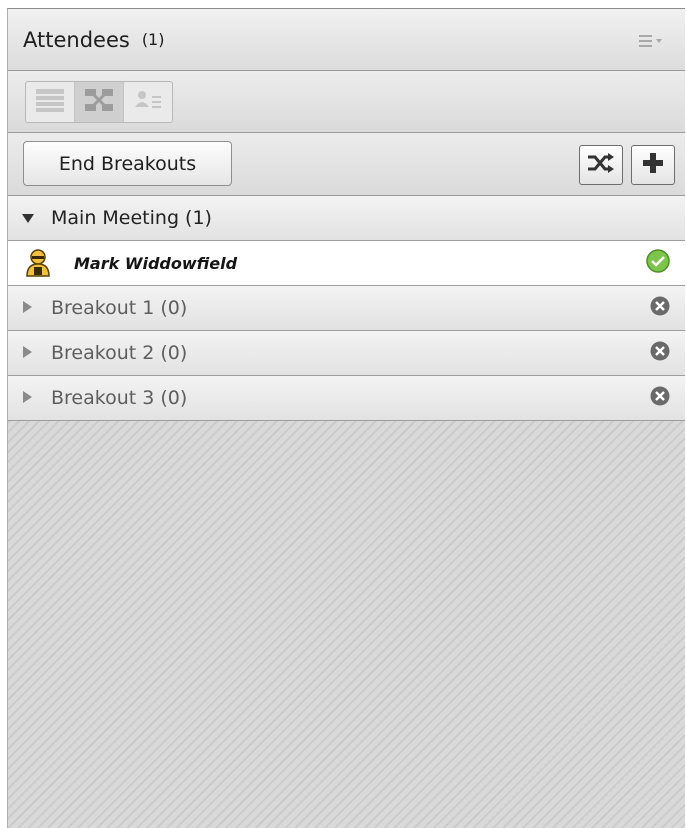  What do you see at coordinates (346, 218) in the screenshot?
I see `room-main-meeting: Main Meeting (1)` at bounding box center [346, 218].